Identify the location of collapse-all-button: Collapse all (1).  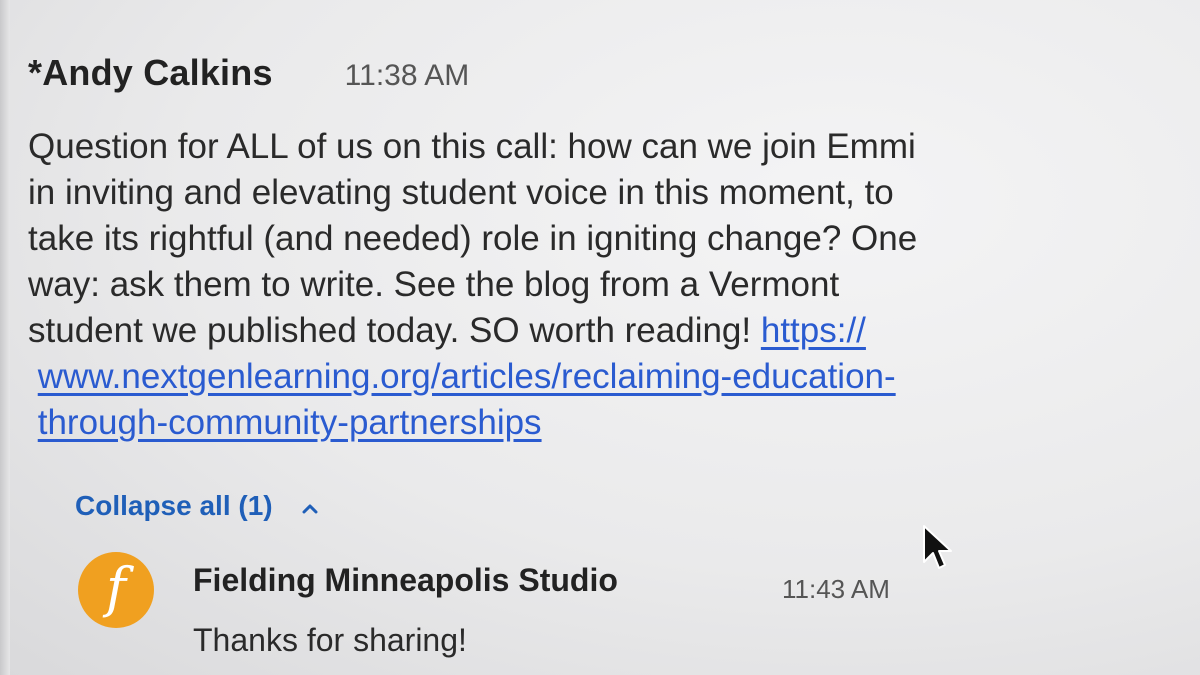
(198, 506).